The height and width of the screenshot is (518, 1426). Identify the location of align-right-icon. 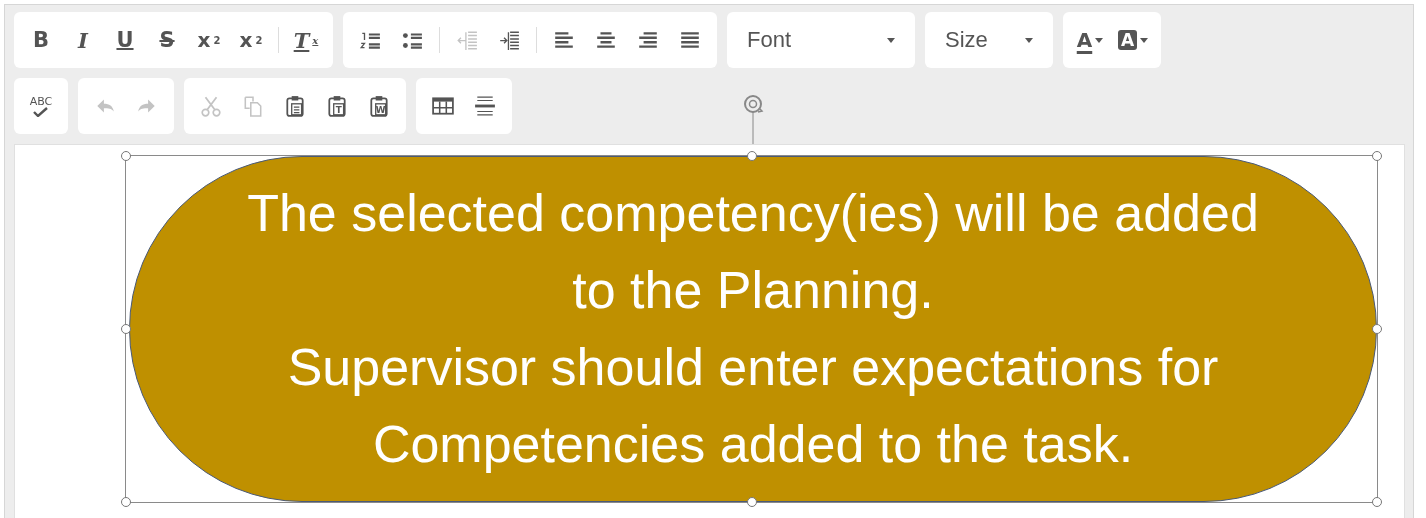
(648, 40).